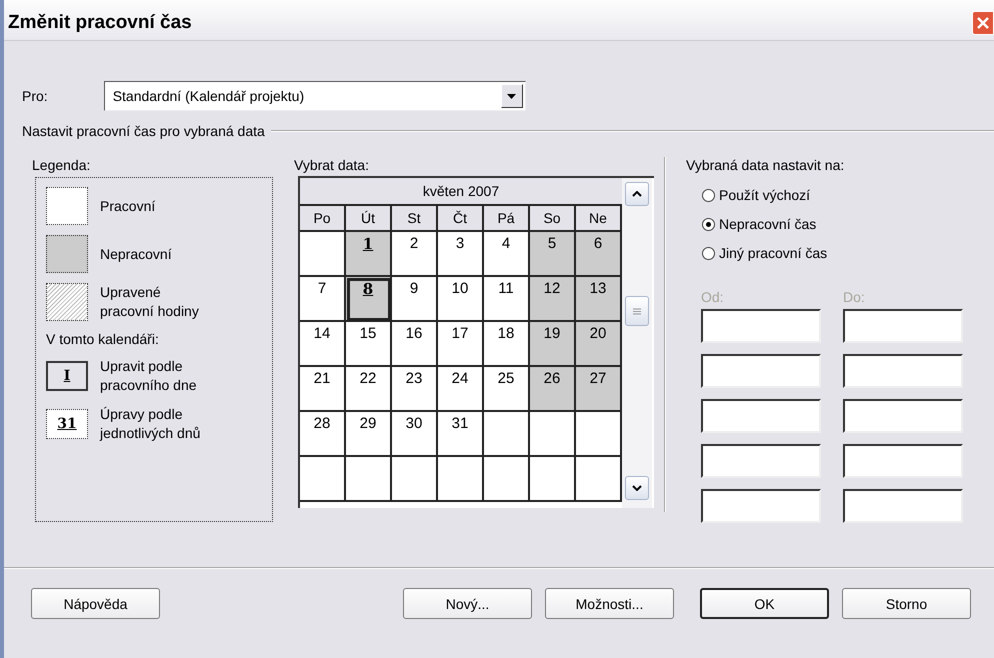 This screenshot has width=994, height=658. Describe the element at coordinates (415, 254) in the screenshot. I see `calendar-day: 2` at that location.